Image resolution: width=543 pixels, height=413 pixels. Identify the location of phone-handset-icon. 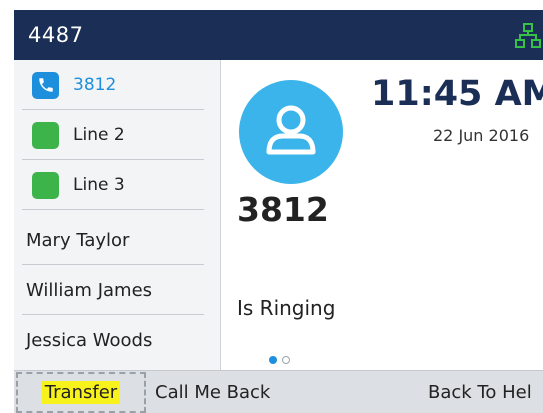
(45, 85).